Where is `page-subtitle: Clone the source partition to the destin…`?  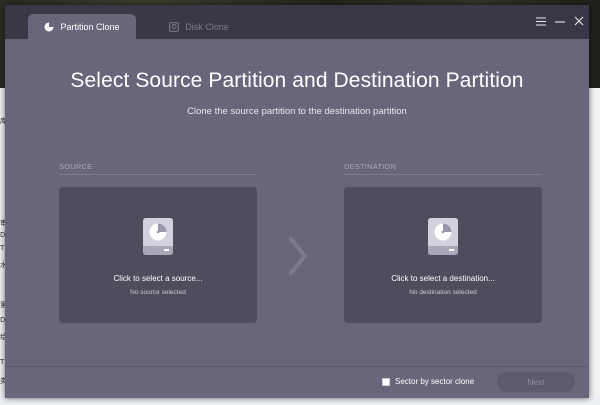 page-subtitle: Clone the source partition to the destin… is located at coordinates (297, 111).